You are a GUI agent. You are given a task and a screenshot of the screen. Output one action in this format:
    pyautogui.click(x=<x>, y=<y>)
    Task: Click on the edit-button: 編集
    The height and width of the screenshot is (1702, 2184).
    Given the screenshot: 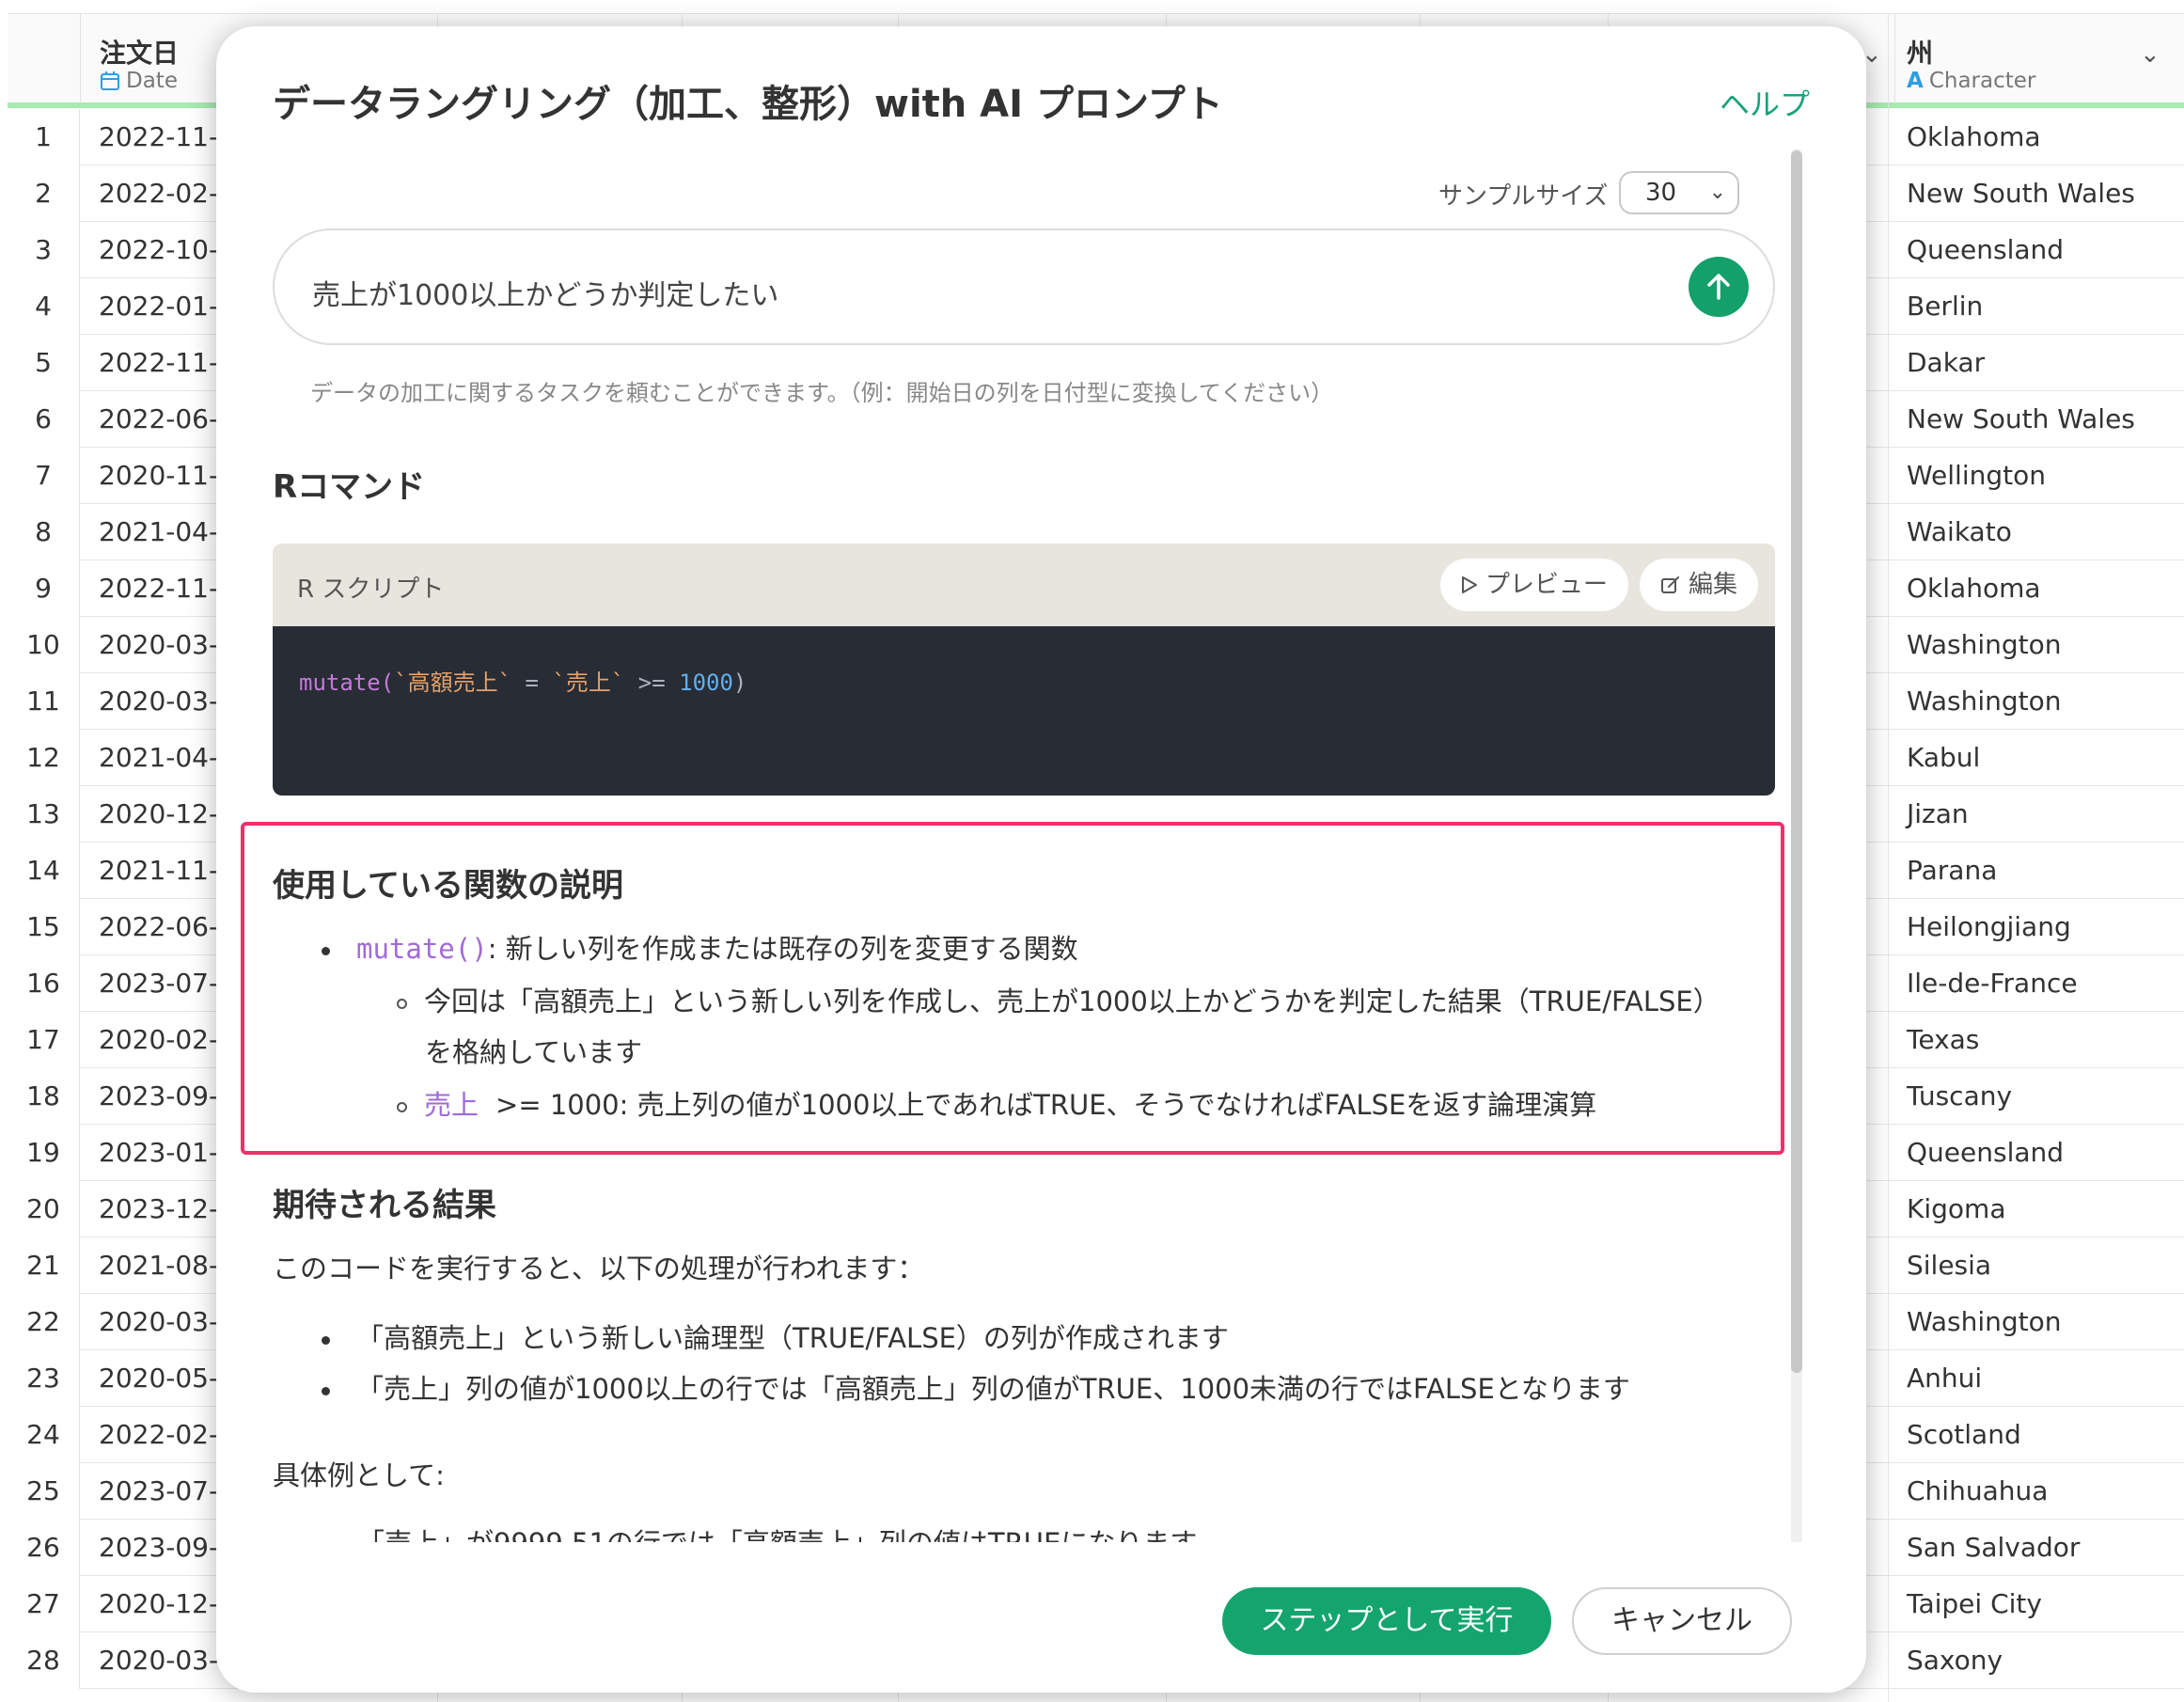 What is the action you would take?
    pyautogui.click(x=1699, y=585)
    